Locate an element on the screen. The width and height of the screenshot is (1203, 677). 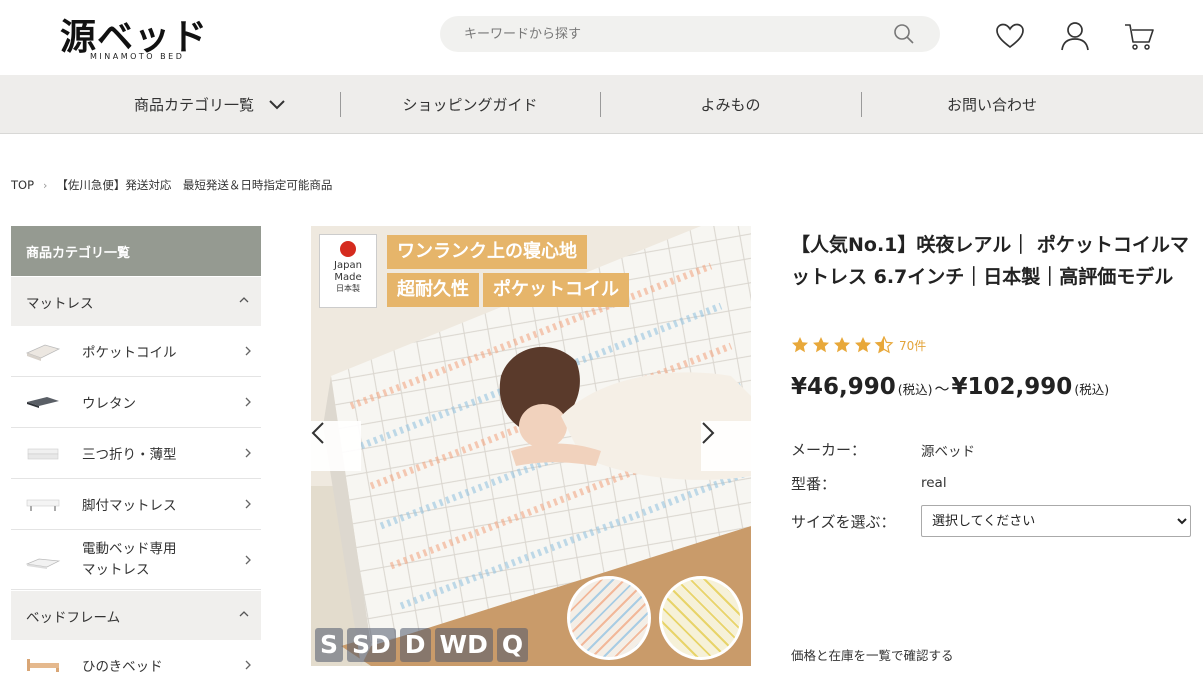
sidebar-item-pocket-coil: ポケットコイル is located at coordinates (136, 351).